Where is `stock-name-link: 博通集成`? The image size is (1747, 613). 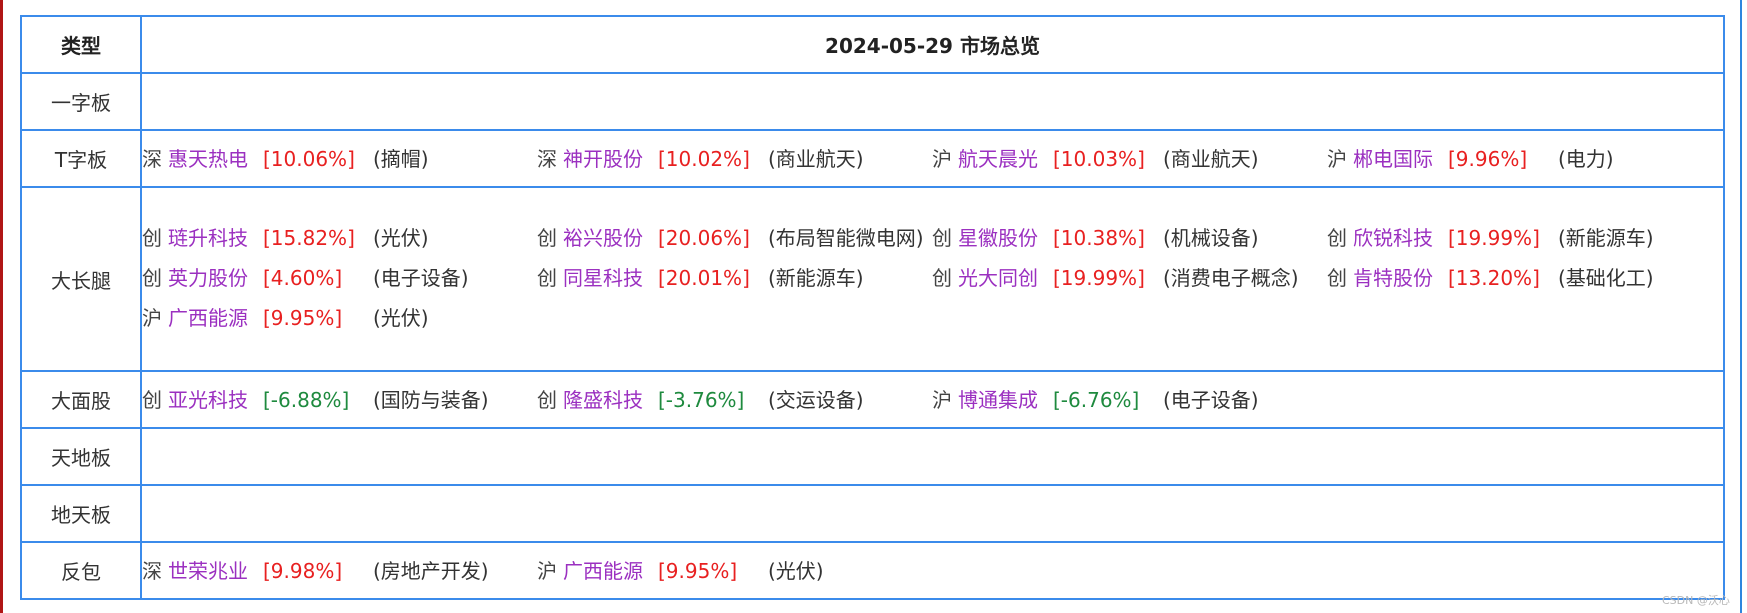
stock-name-link: 博通集成 is located at coordinates (1005, 400).